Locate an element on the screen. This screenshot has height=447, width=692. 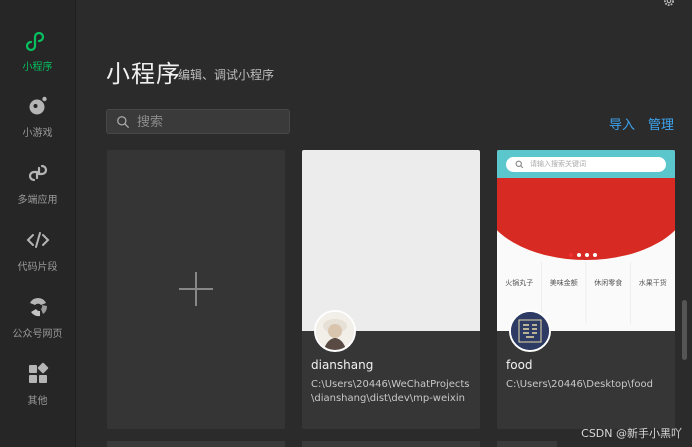
official-account-icon is located at coordinates (38, 307).